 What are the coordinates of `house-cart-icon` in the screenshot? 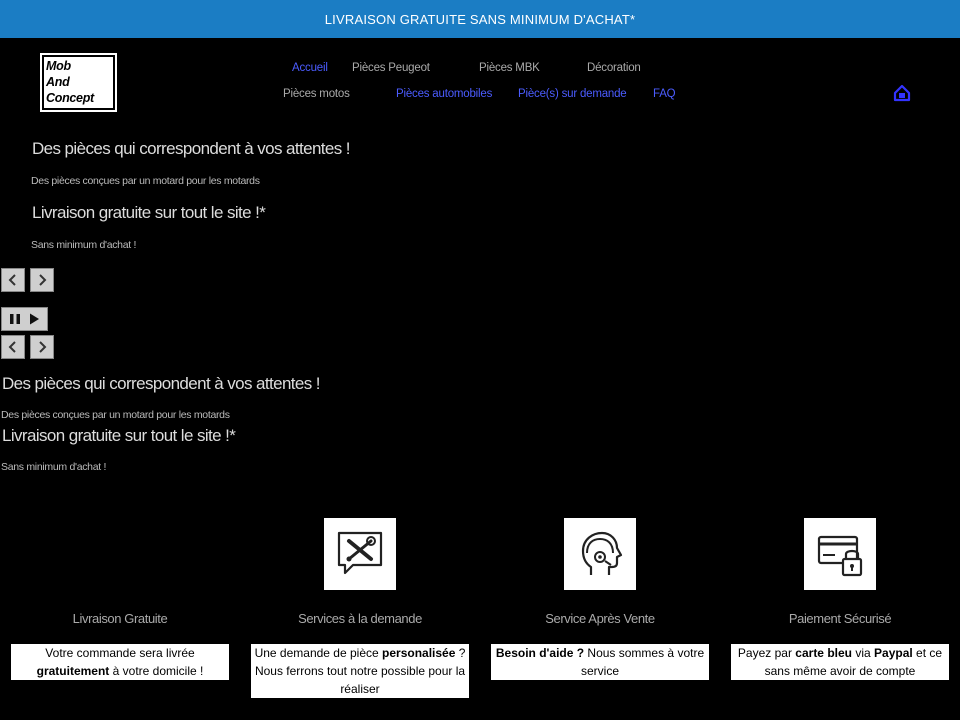 It's located at (902, 93).